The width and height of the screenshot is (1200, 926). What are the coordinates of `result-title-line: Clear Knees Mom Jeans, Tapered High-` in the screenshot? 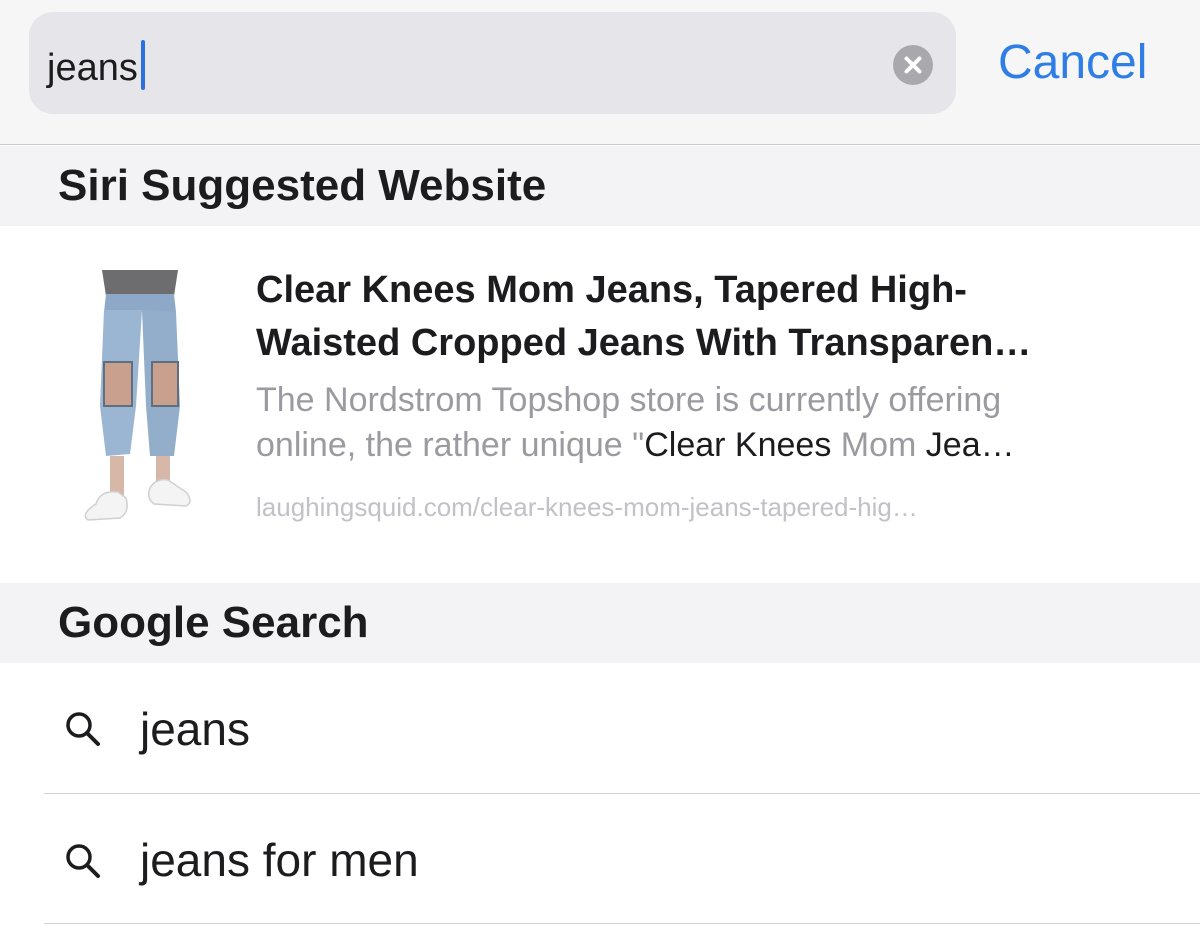 It's located at (611, 290).